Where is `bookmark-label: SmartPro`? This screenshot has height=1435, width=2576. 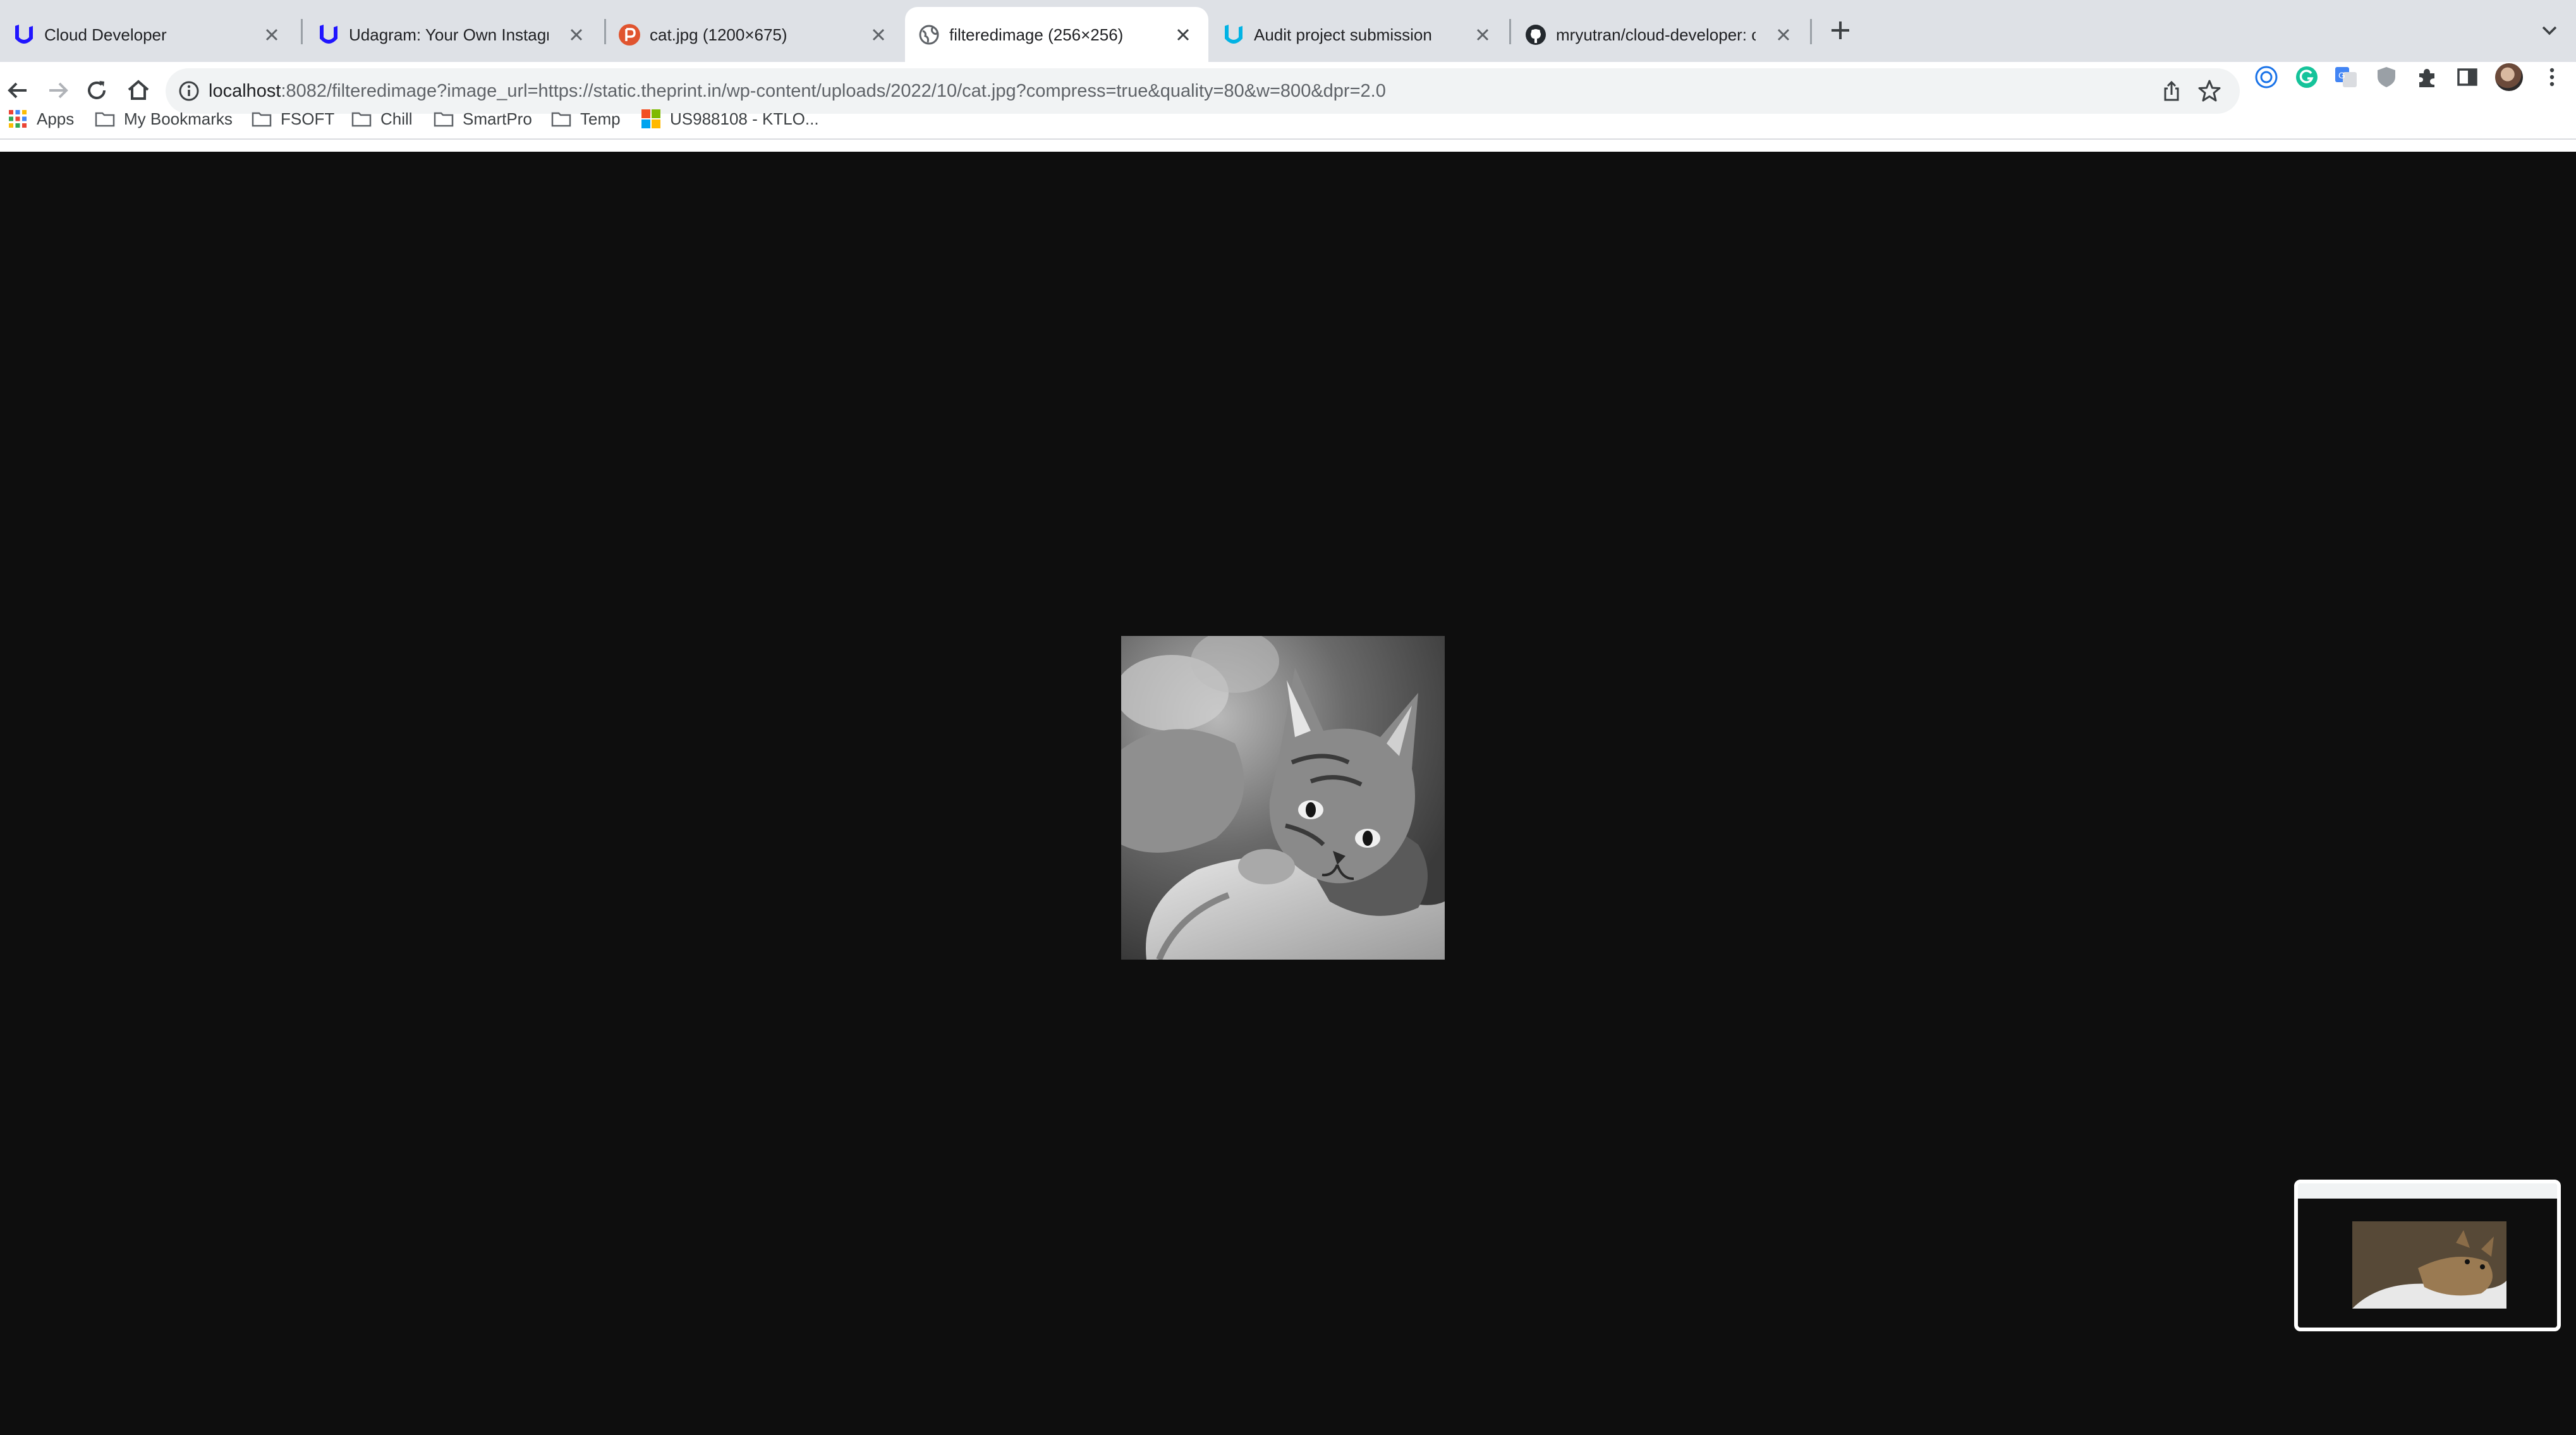 bookmark-label: SmartPro is located at coordinates (497, 119).